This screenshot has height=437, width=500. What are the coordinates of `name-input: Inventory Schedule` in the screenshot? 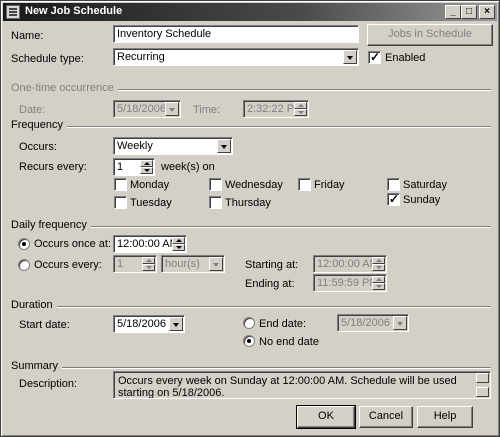 It's located at (236, 34).